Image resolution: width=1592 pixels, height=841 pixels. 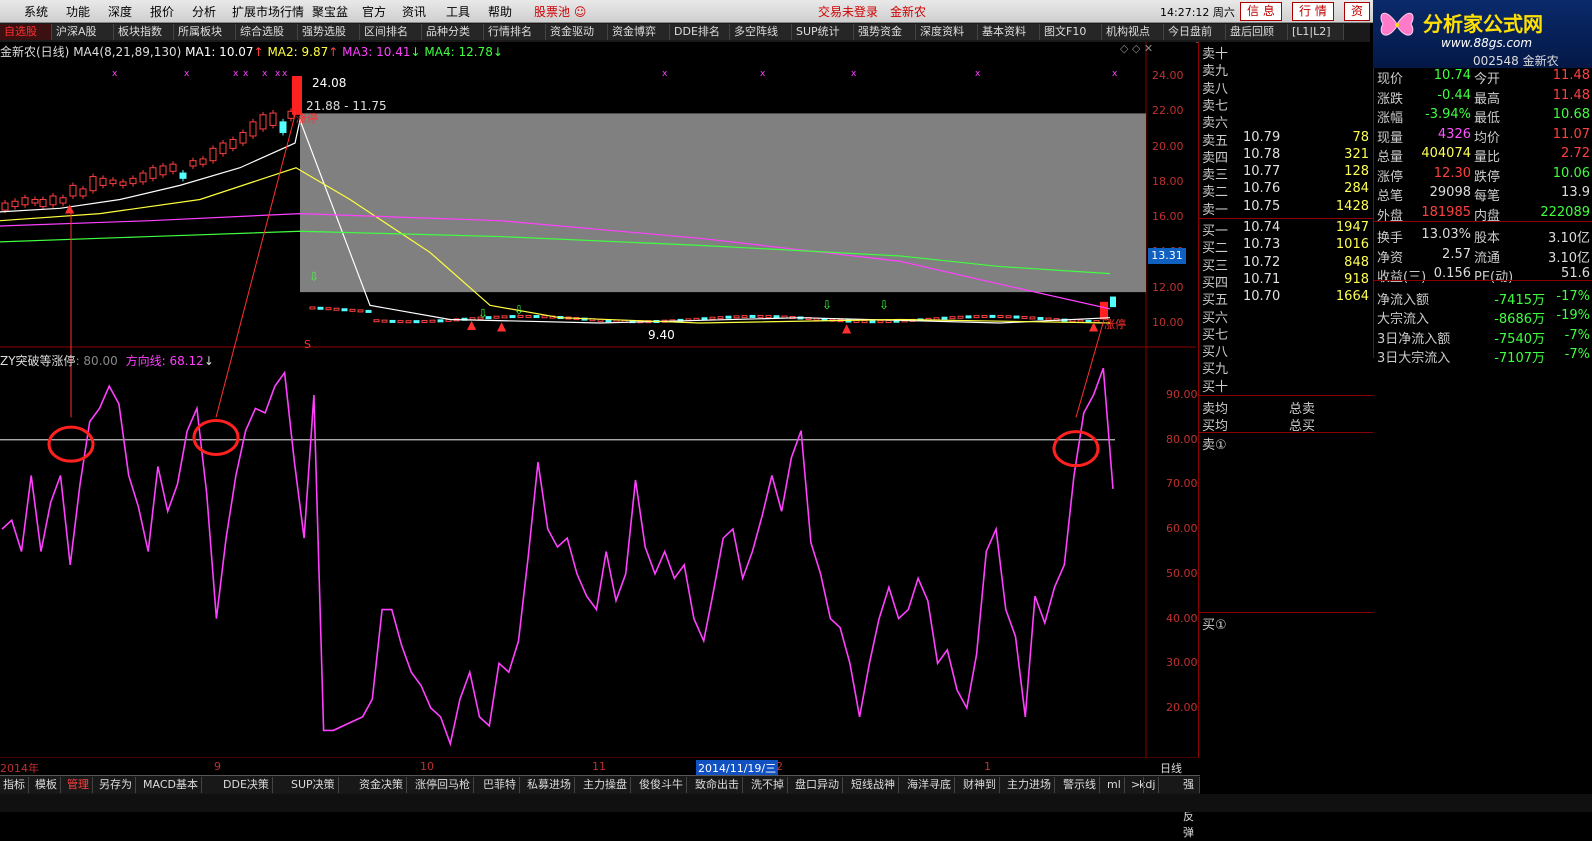 What do you see at coordinates (1171, 768) in the screenshot?
I see `period-label: 日线` at bounding box center [1171, 768].